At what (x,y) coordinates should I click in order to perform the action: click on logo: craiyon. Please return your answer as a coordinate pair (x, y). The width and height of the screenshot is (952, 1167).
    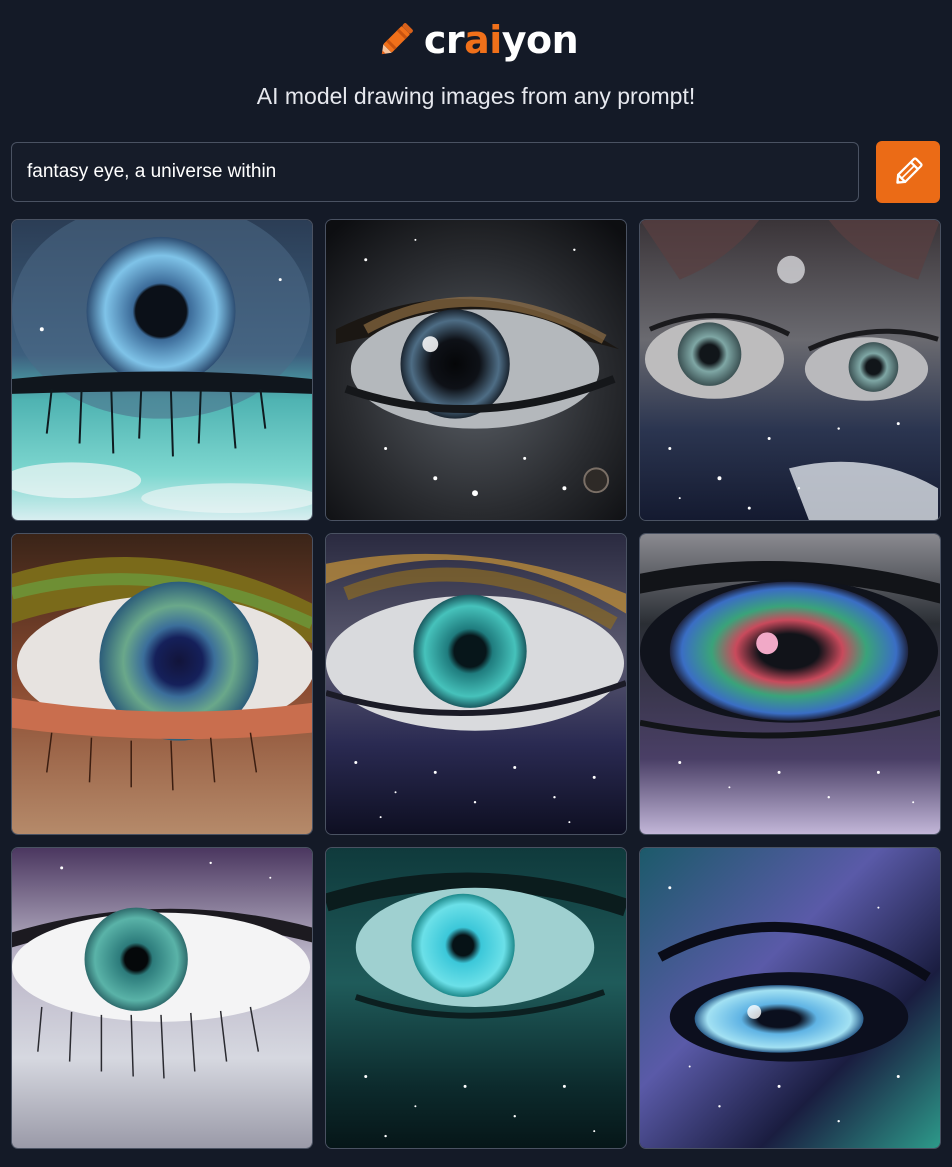
    Looking at the image, I should click on (476, 40).